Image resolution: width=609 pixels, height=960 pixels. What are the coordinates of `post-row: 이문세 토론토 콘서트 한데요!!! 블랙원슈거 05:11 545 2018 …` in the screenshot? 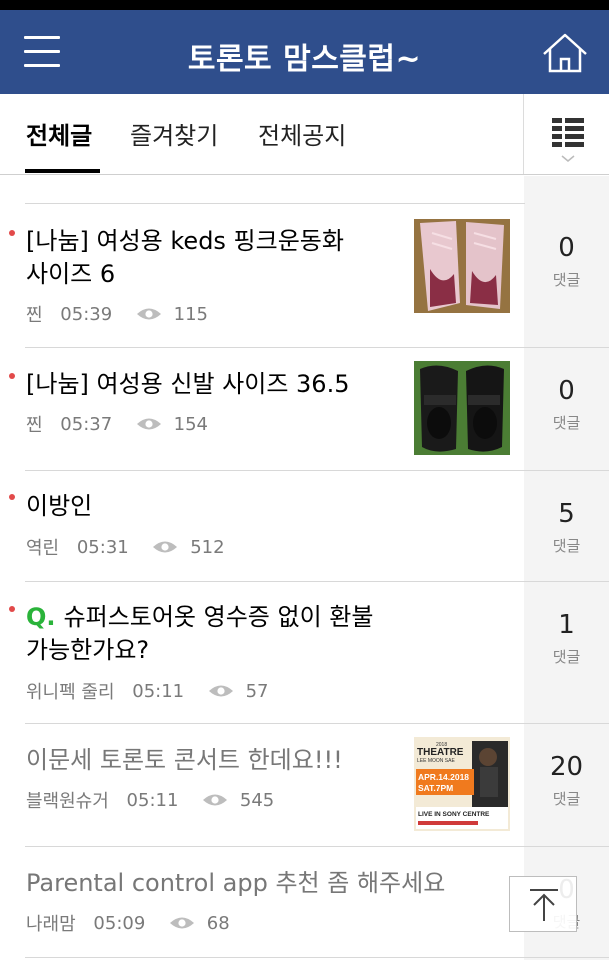 It's located at (304, 785).